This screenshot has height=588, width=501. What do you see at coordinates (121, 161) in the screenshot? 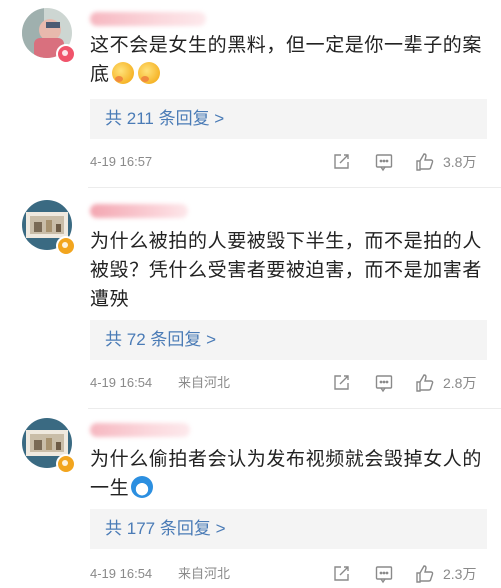
I see `comment-time: 4-19 16:57` at bounding box center [121, 161].